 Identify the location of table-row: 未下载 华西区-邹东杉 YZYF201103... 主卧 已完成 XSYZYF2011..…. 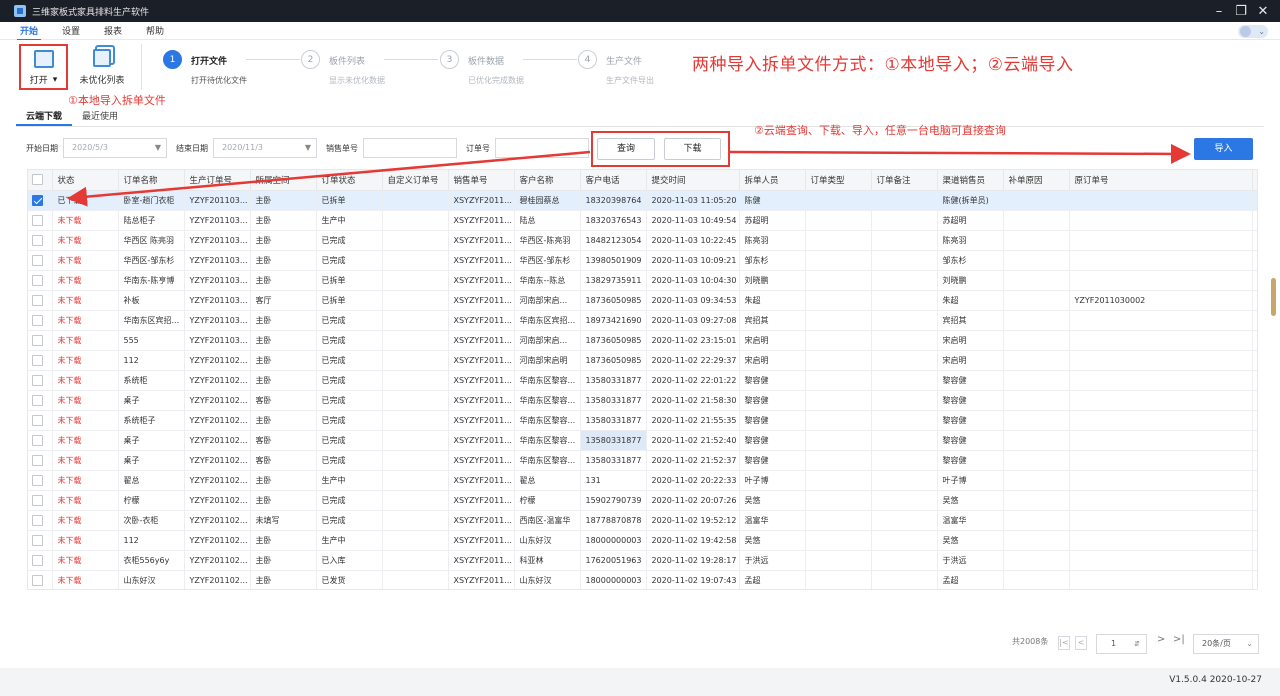
(642, 260).